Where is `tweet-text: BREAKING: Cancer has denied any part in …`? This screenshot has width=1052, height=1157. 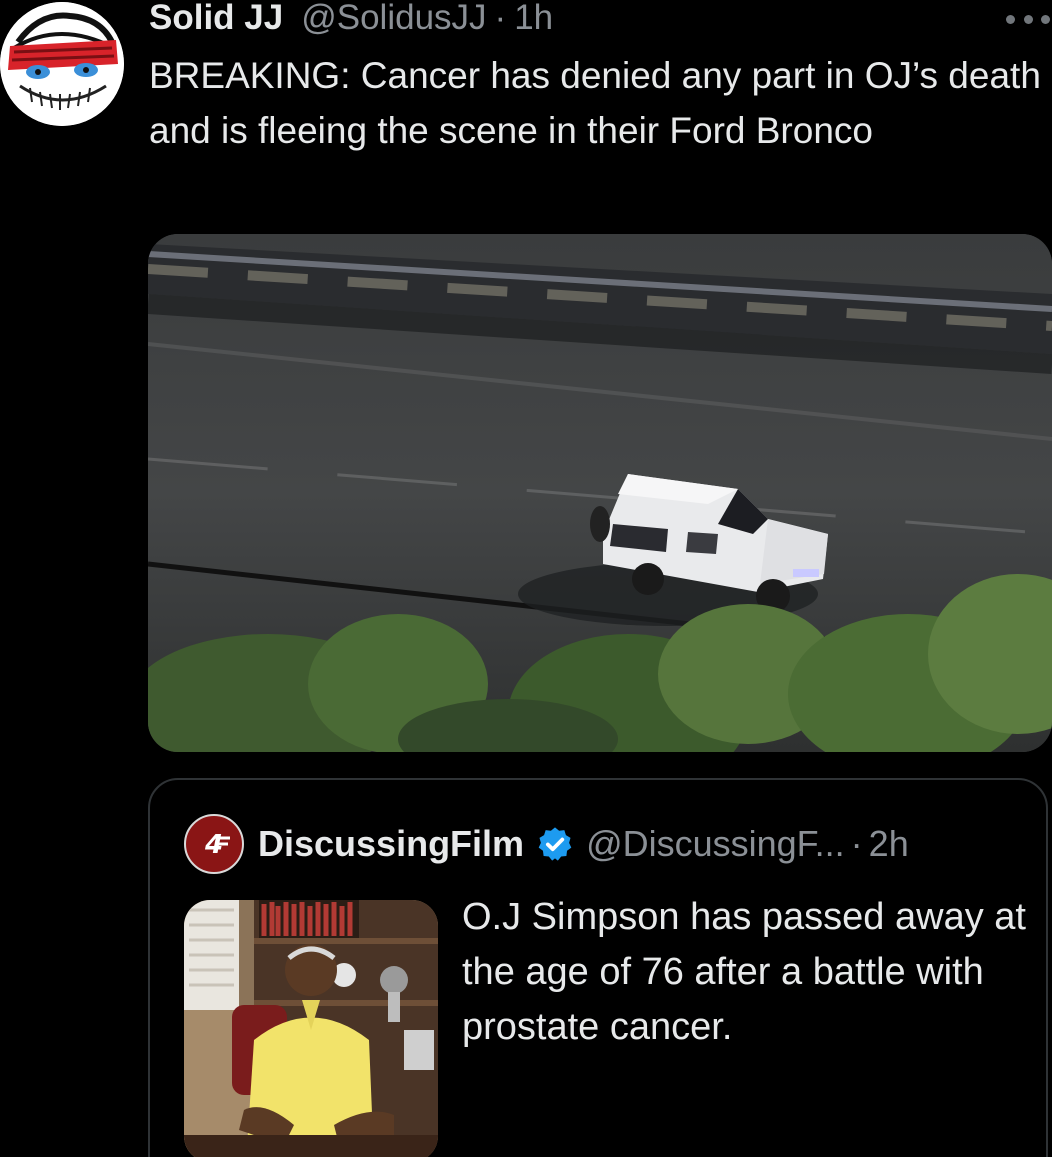 tweet-text: BREAKING: Cancer has denied any part in … is located at coordinates (595, 103).